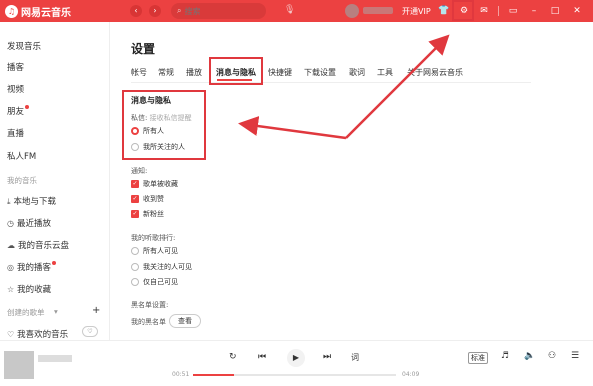 Image resolution: width=593 pixels, height=386 pixels. Describe the element at coordinates (262, 357) in the screenshot. I see `previous-icon: ⏮` at that location.